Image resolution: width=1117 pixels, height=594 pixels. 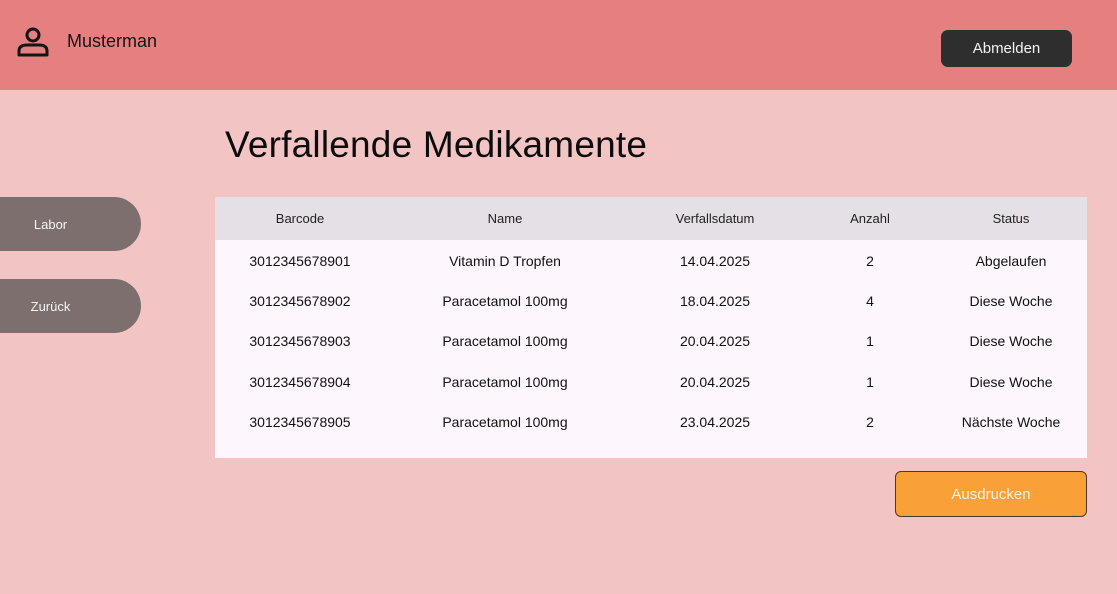 What do you see at coordinates (70, 306) in the screenshot?
I see `sidebar-item-back: Zurück` at bounding box center [70, 306].